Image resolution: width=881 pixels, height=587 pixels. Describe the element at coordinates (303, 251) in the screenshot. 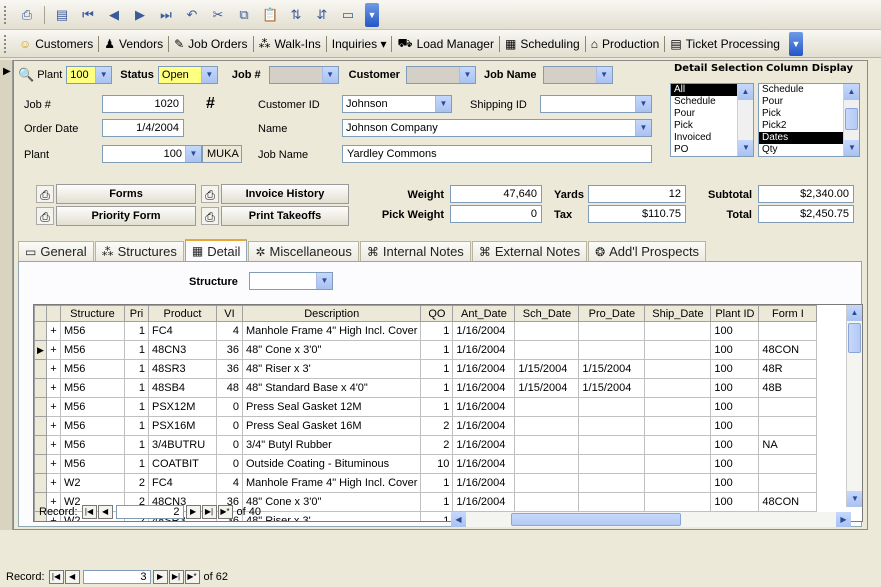

I see `tab-miscellaneous: ✲ Miscellaneous` at that location.